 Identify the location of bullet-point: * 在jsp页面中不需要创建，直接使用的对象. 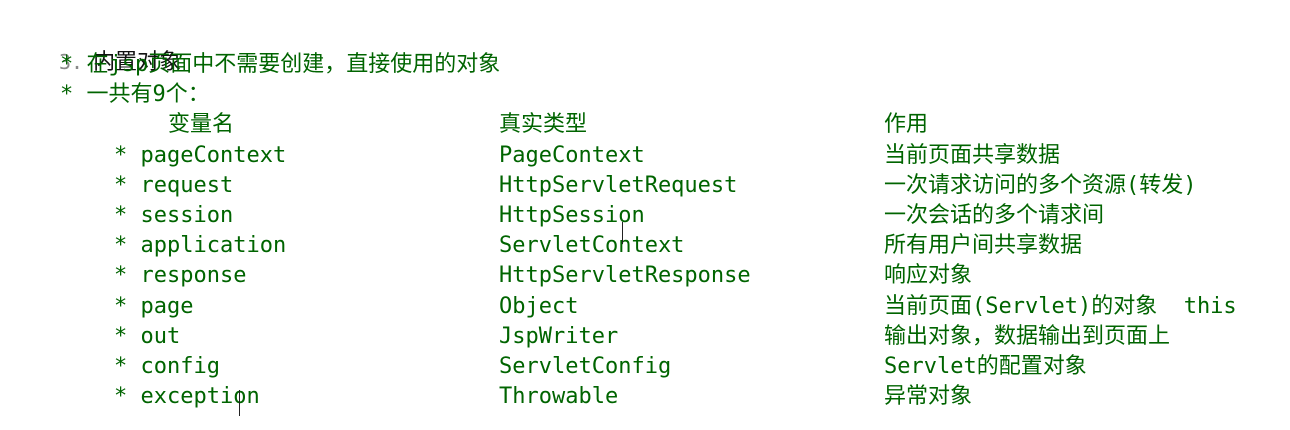
(280, 64).